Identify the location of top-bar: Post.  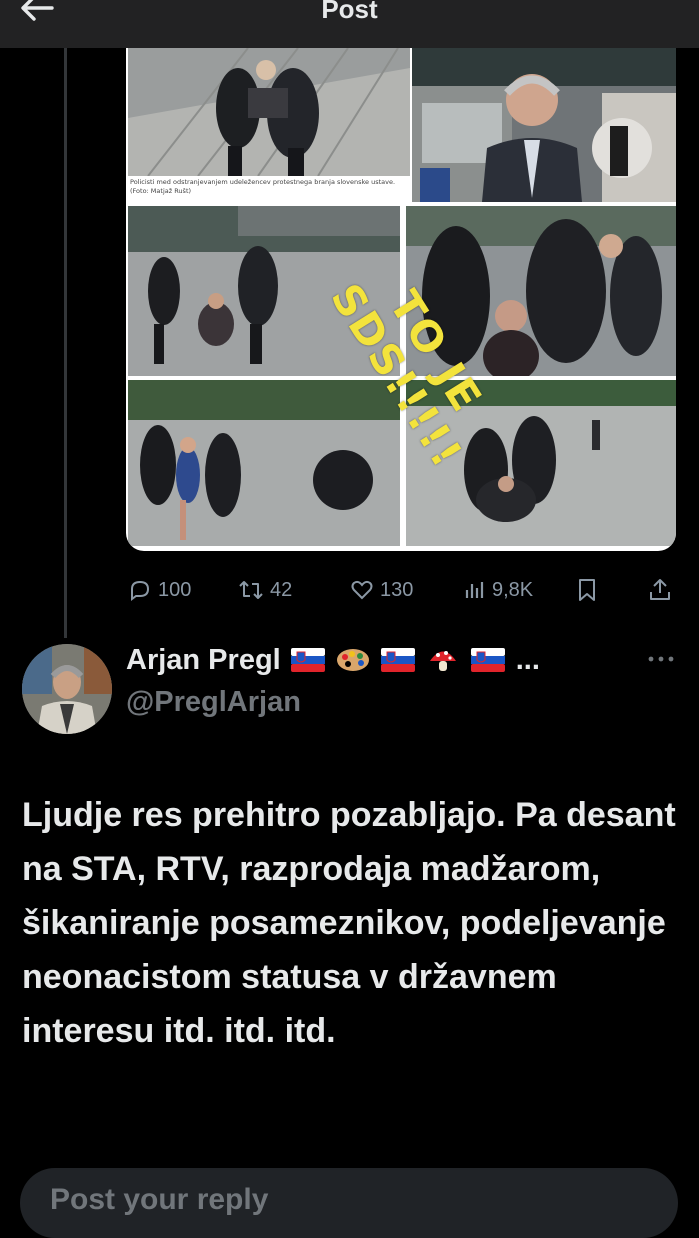
(349, 24).